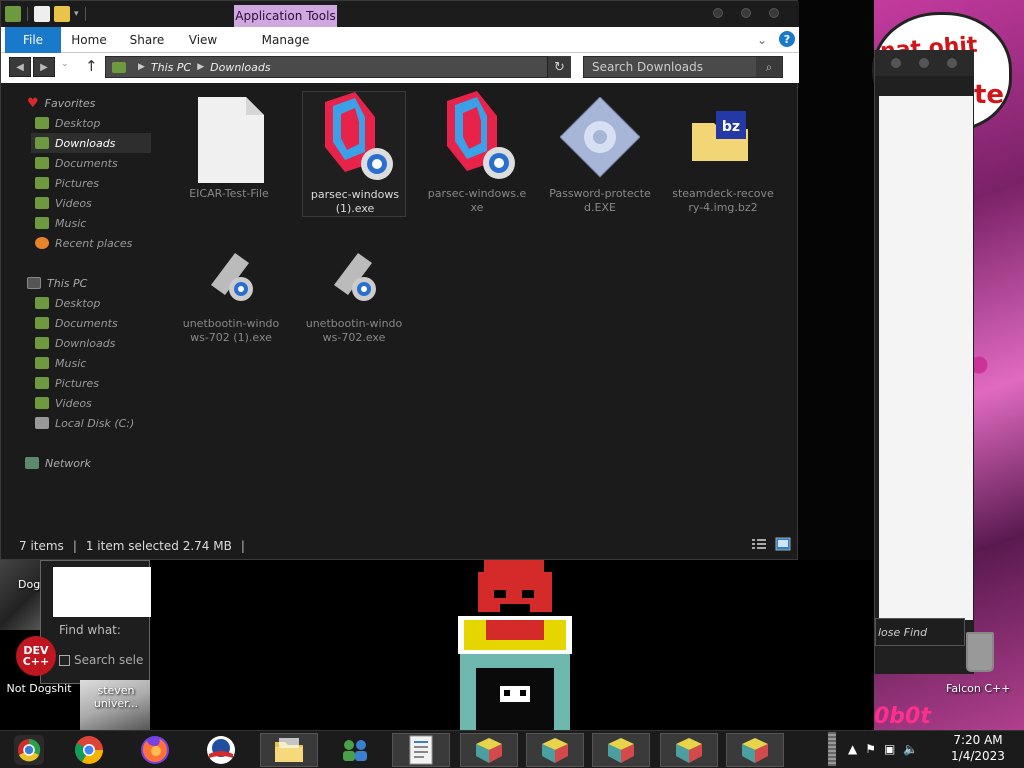 This screenshot has height=768, width=1024. What do you see at coordinates (769, 67) in the screenshot?
I see `search-icon: ⌕` at bounding box center [769, 67].